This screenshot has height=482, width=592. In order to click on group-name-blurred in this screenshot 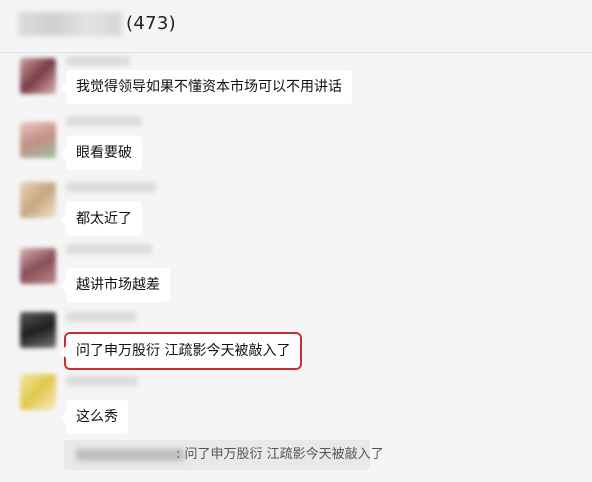, I will do `click(70, 24)`.